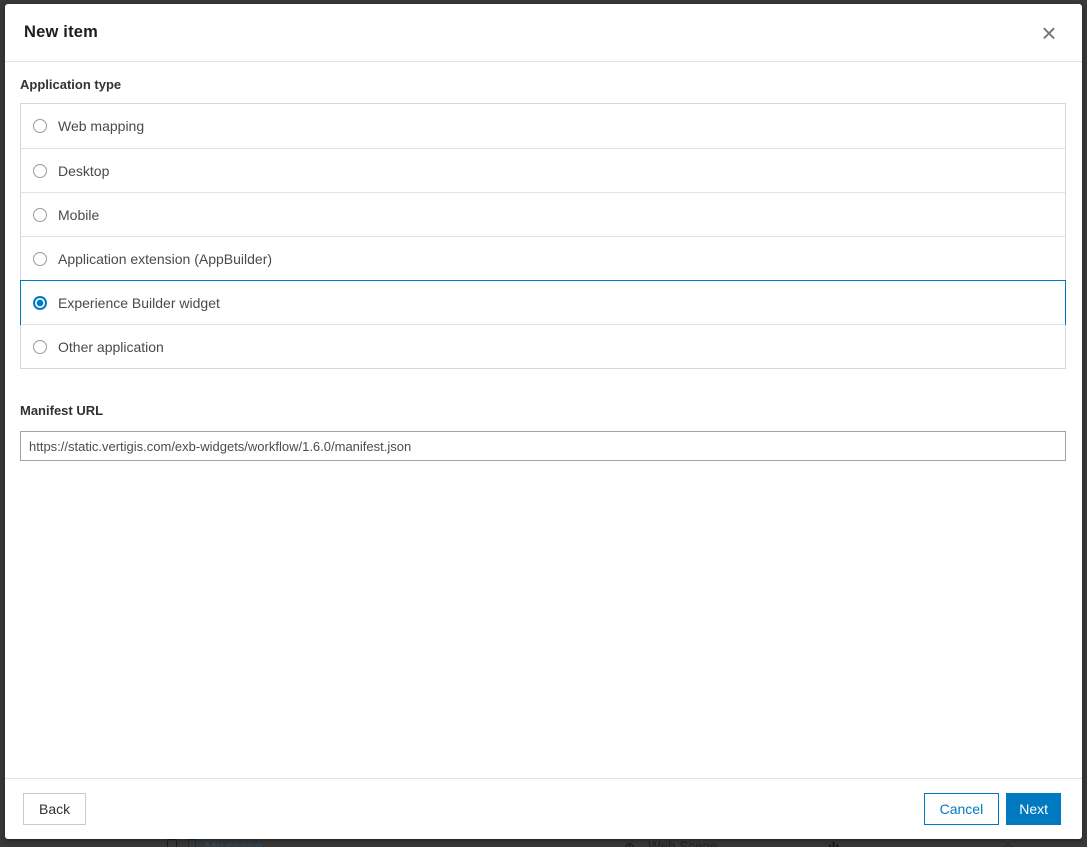  Describe the element at coordinates (61, 32) in the screenshot. I see `dialog-title: New item` at that location.